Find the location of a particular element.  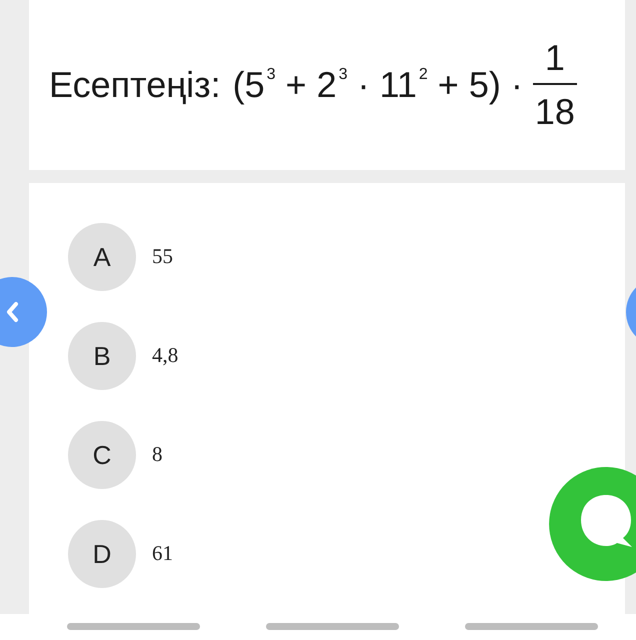

option-letter-button: B is located at coordinates (102, 356).